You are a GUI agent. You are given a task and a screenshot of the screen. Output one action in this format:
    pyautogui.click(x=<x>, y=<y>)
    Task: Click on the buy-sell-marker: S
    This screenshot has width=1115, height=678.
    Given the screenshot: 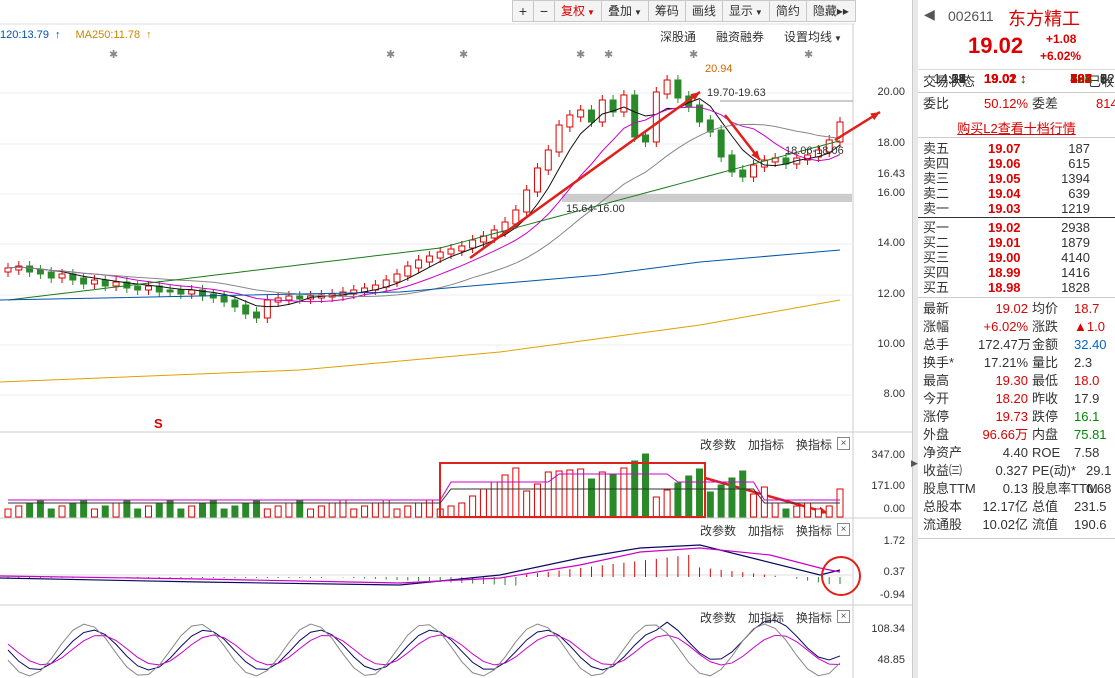 What is the action you would take?
    pyautogui.click(x=158, y=423)
    